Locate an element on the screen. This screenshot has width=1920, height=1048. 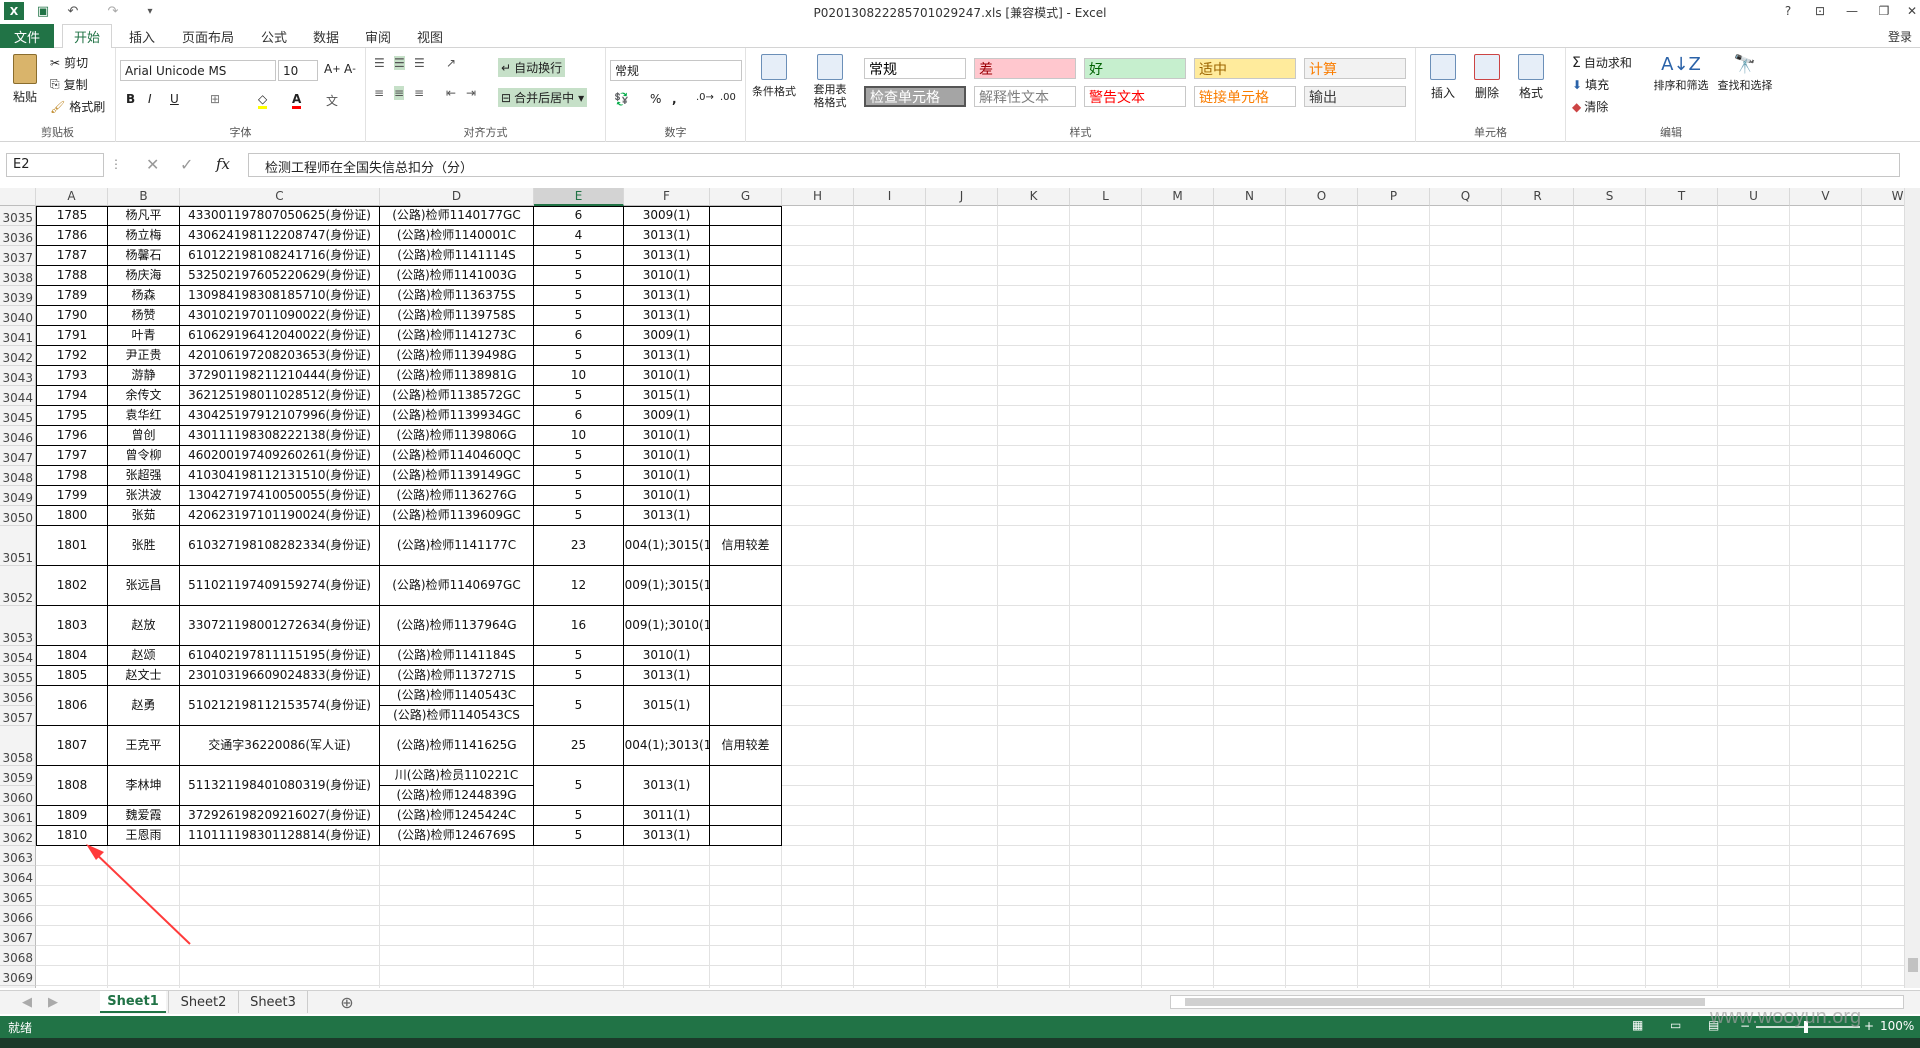
cell-b: 杨森 is located at coordinates (144, 296).